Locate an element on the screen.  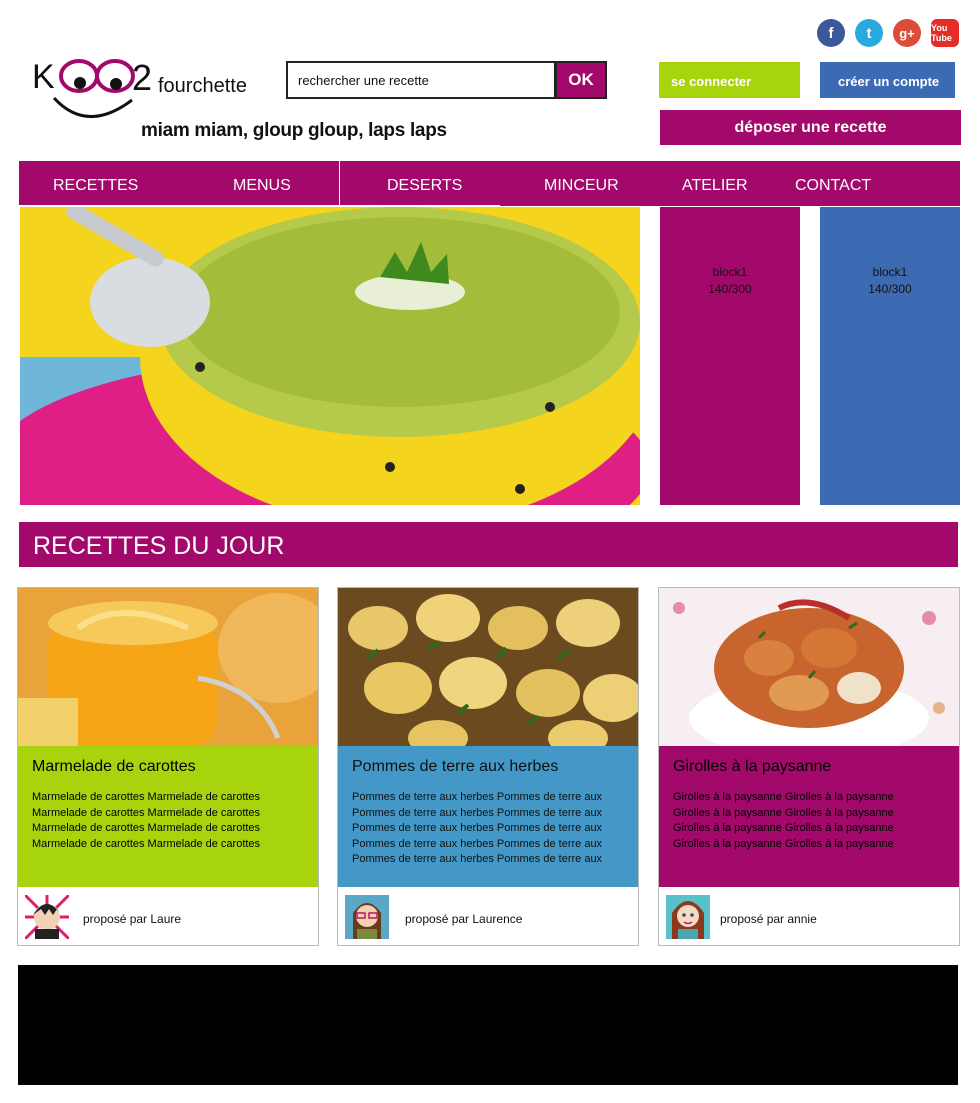
svg-text: 2 is located at coordinates (142, 77).